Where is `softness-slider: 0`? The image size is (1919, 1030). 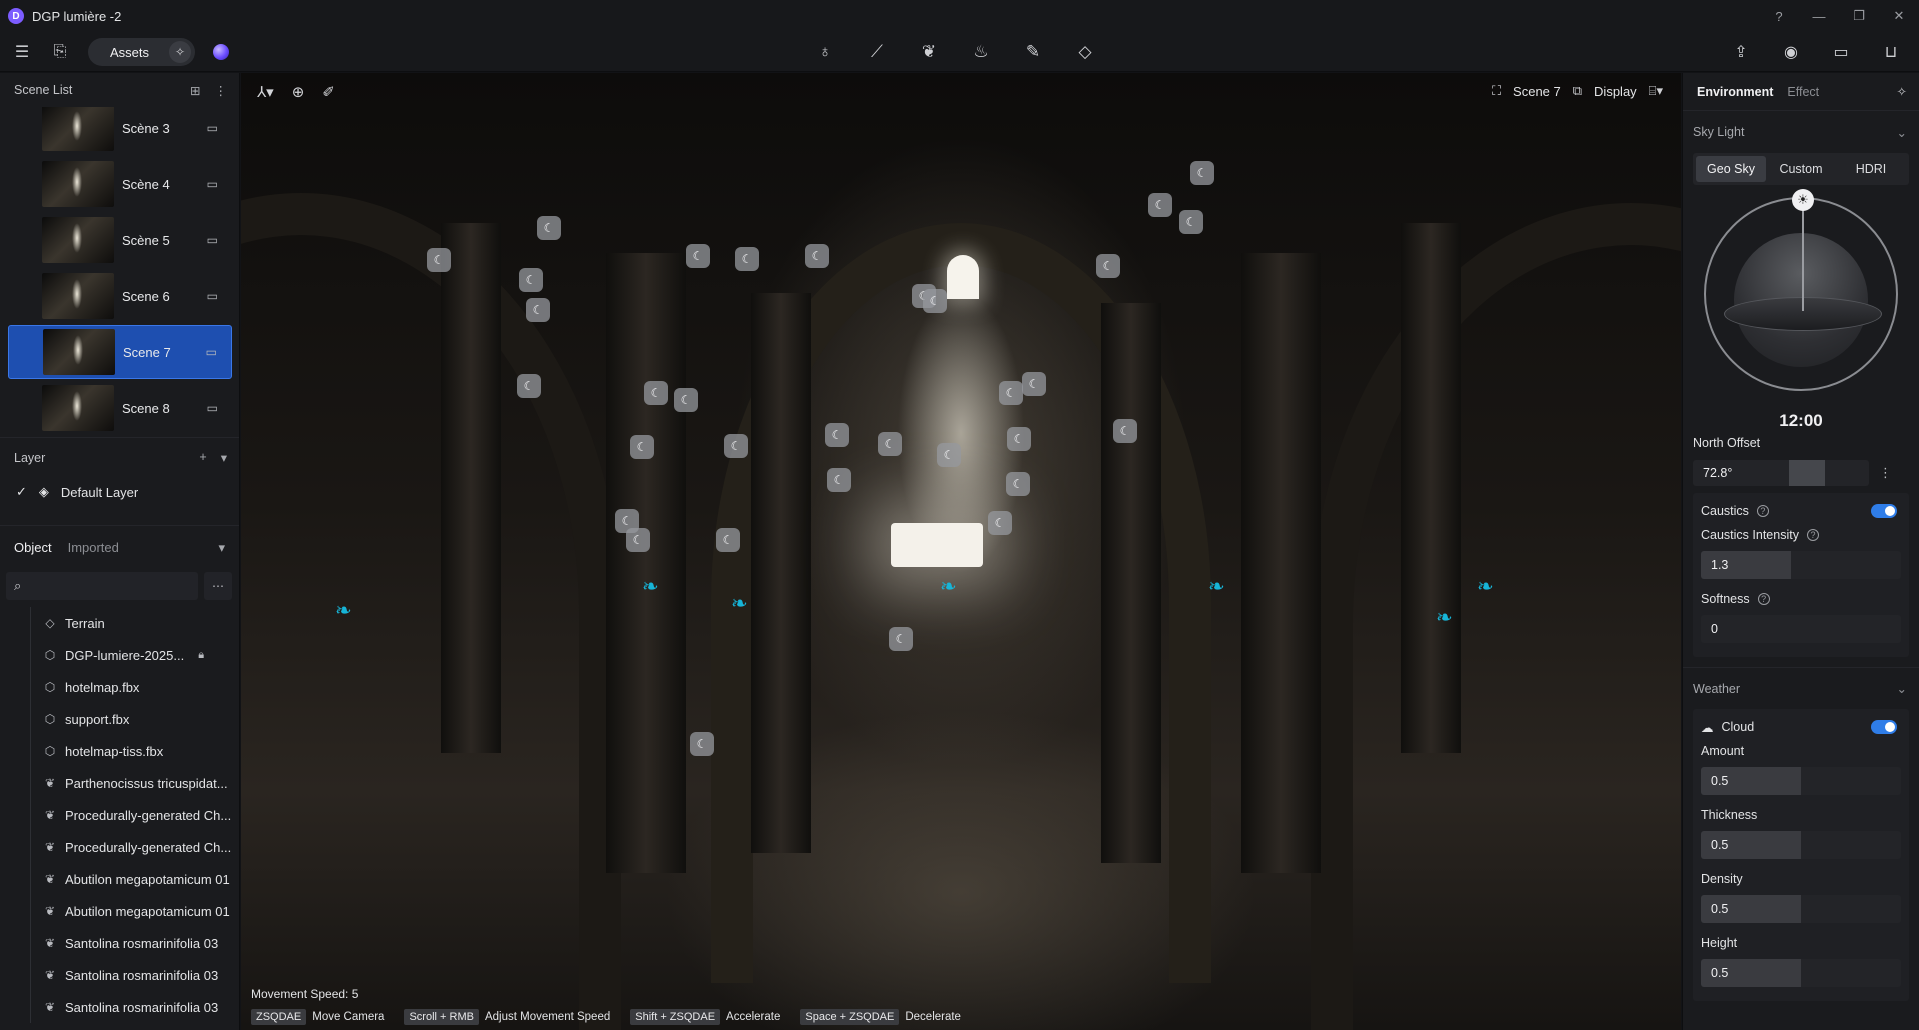 softness-slider: 0 is located at coordinates (1801, 629).